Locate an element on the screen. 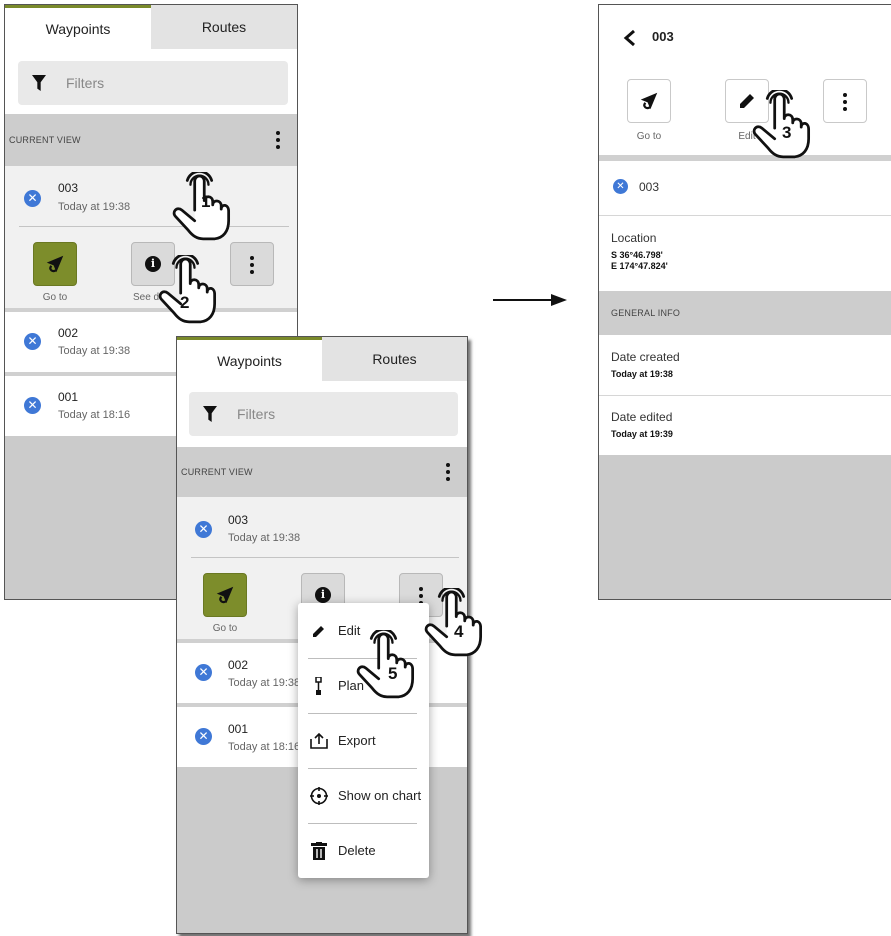  export-icon is located at coordinates (319, 740).